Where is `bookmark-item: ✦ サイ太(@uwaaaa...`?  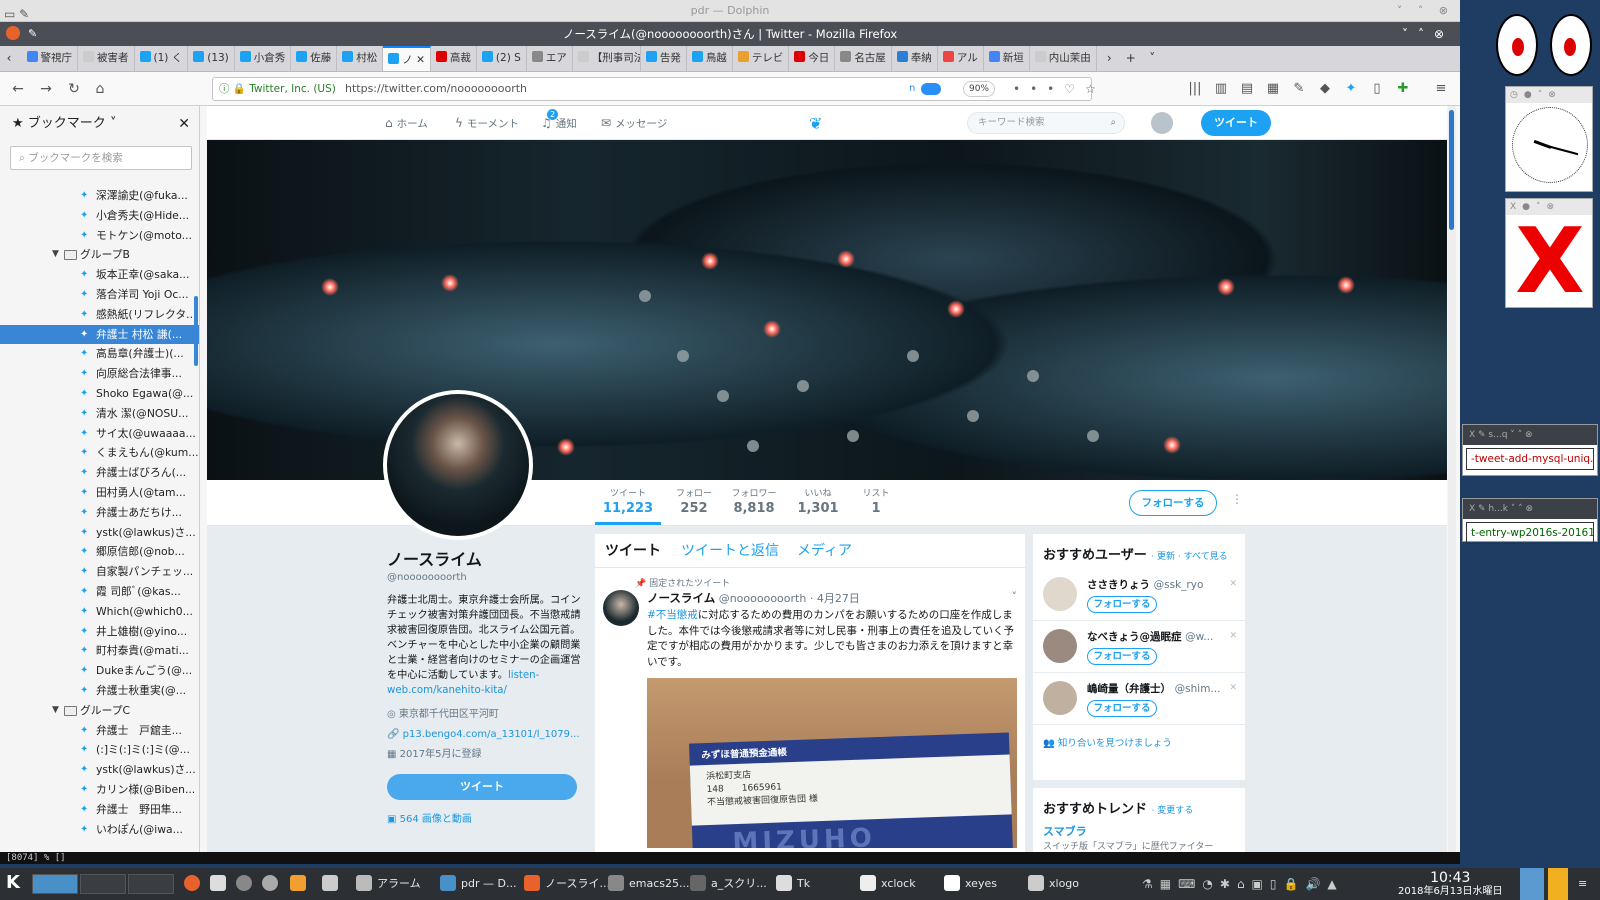
bookmark-item: ✦ サイ太(@uwaaaa... is located at coordinates (99, 434).